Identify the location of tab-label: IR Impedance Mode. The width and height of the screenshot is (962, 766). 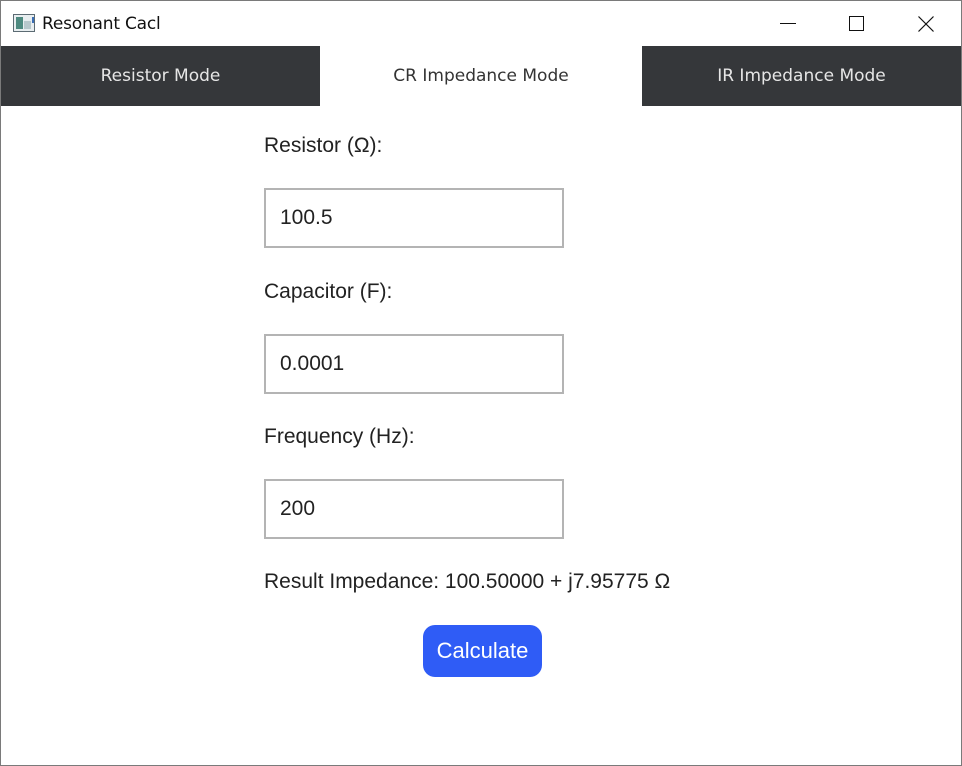
(801, 76).